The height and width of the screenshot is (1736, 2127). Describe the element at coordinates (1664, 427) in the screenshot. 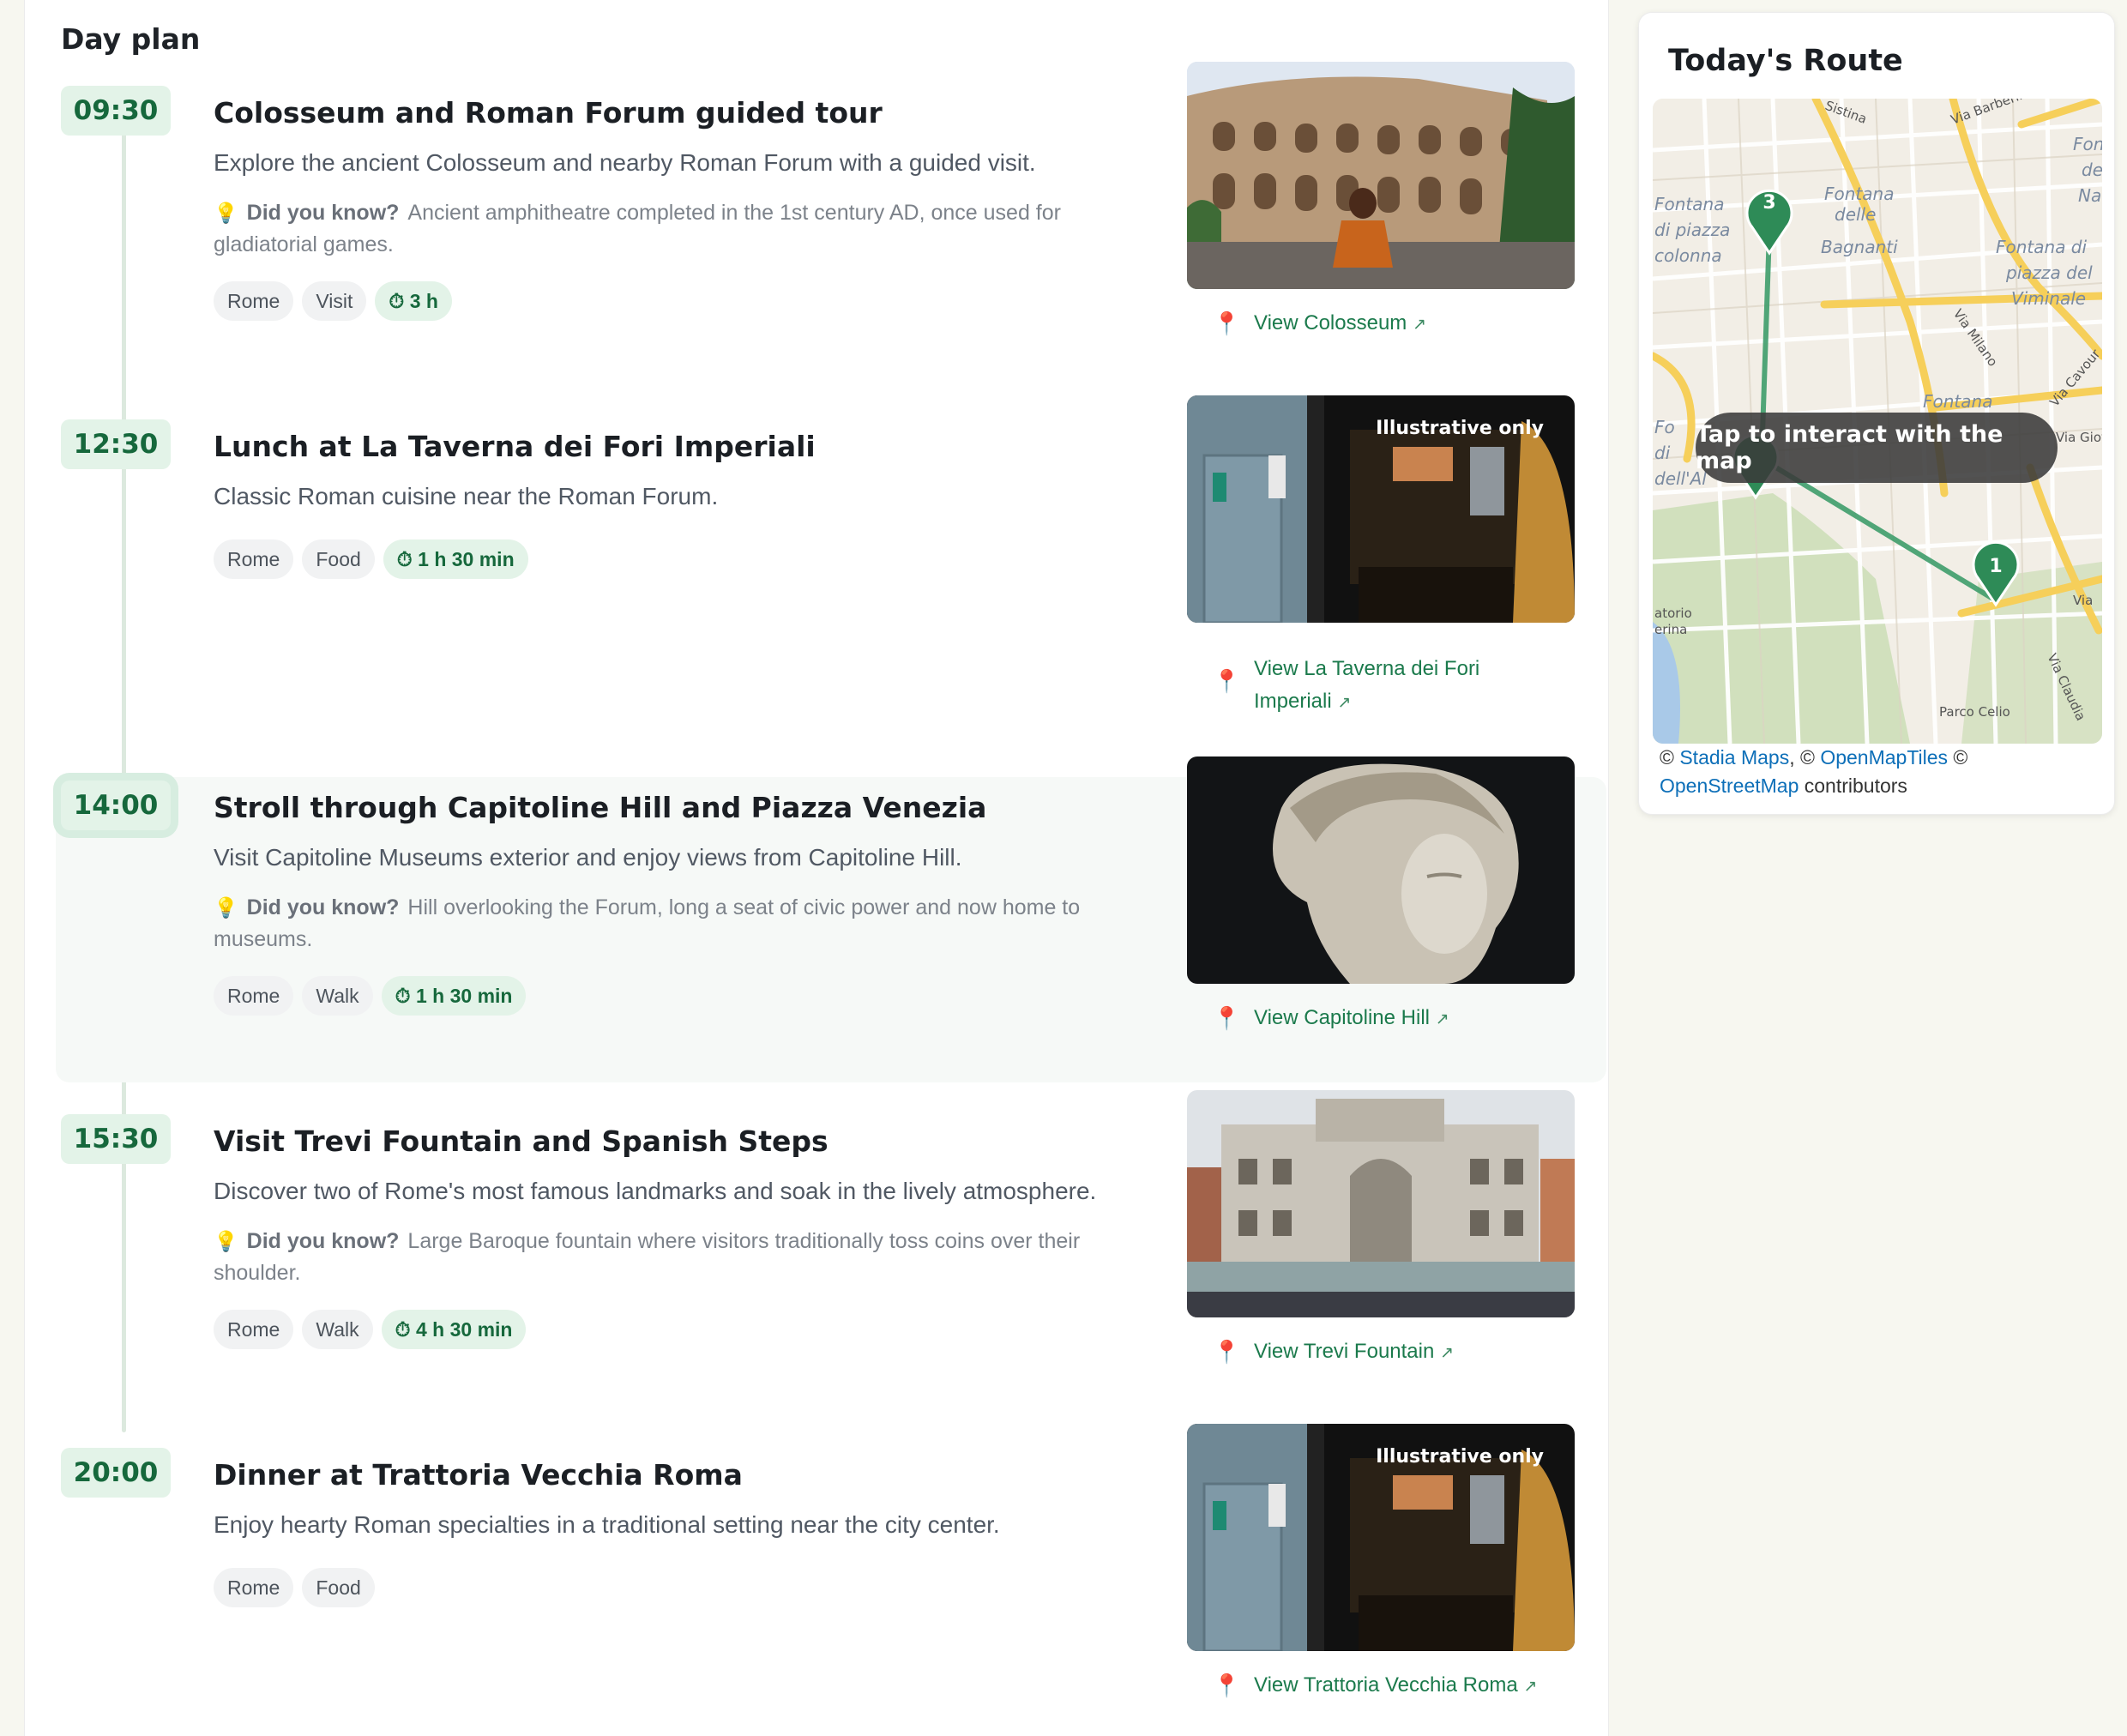

I see `map-label: Fo` at that location.